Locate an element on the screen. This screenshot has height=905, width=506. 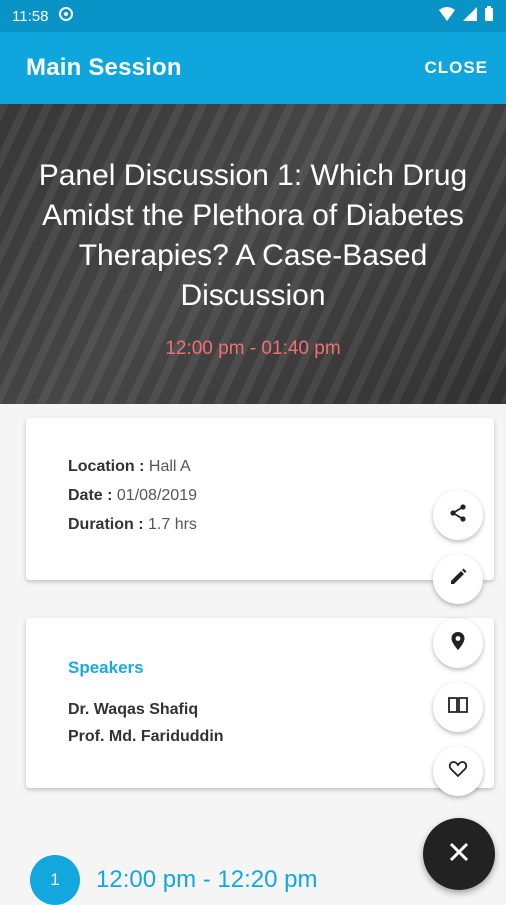
share-button is located at coordinates (458, 515).